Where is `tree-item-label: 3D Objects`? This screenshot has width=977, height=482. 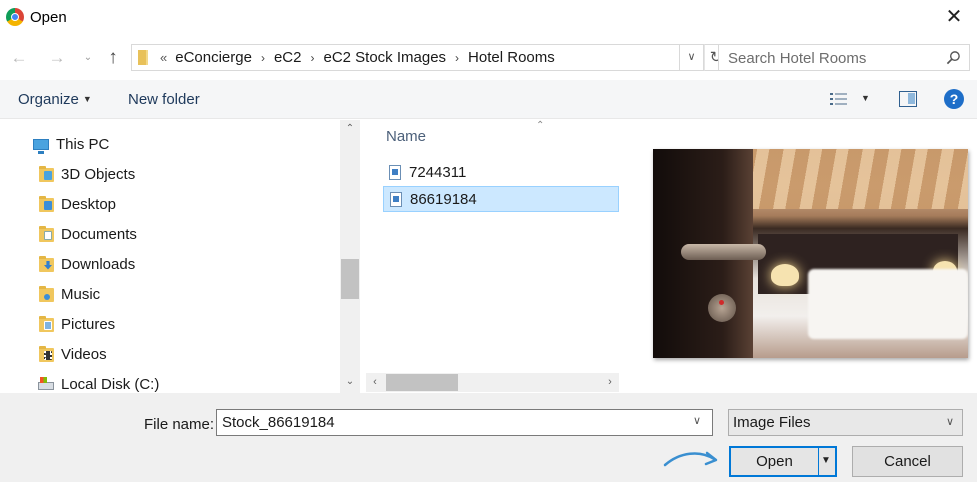
tree-item-label: 3D Objects is located at coordinates (98, 174).